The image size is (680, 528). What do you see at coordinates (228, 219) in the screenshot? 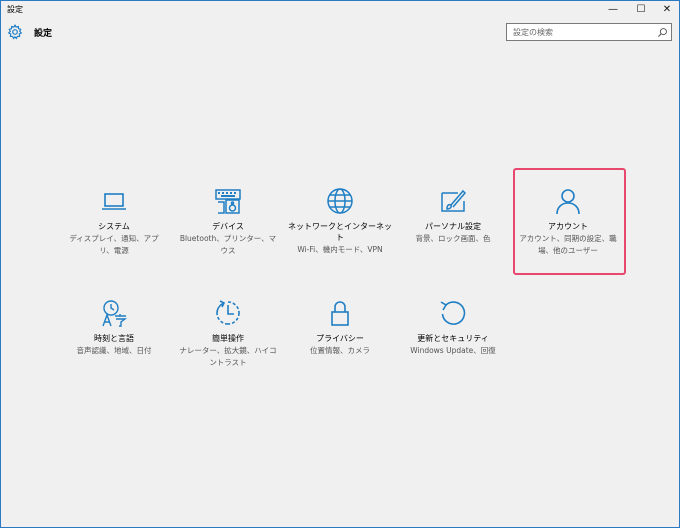
I see `tile-devices: デバイス Bluetooth、プリンター、マウス` at bounding box center [228, 219].